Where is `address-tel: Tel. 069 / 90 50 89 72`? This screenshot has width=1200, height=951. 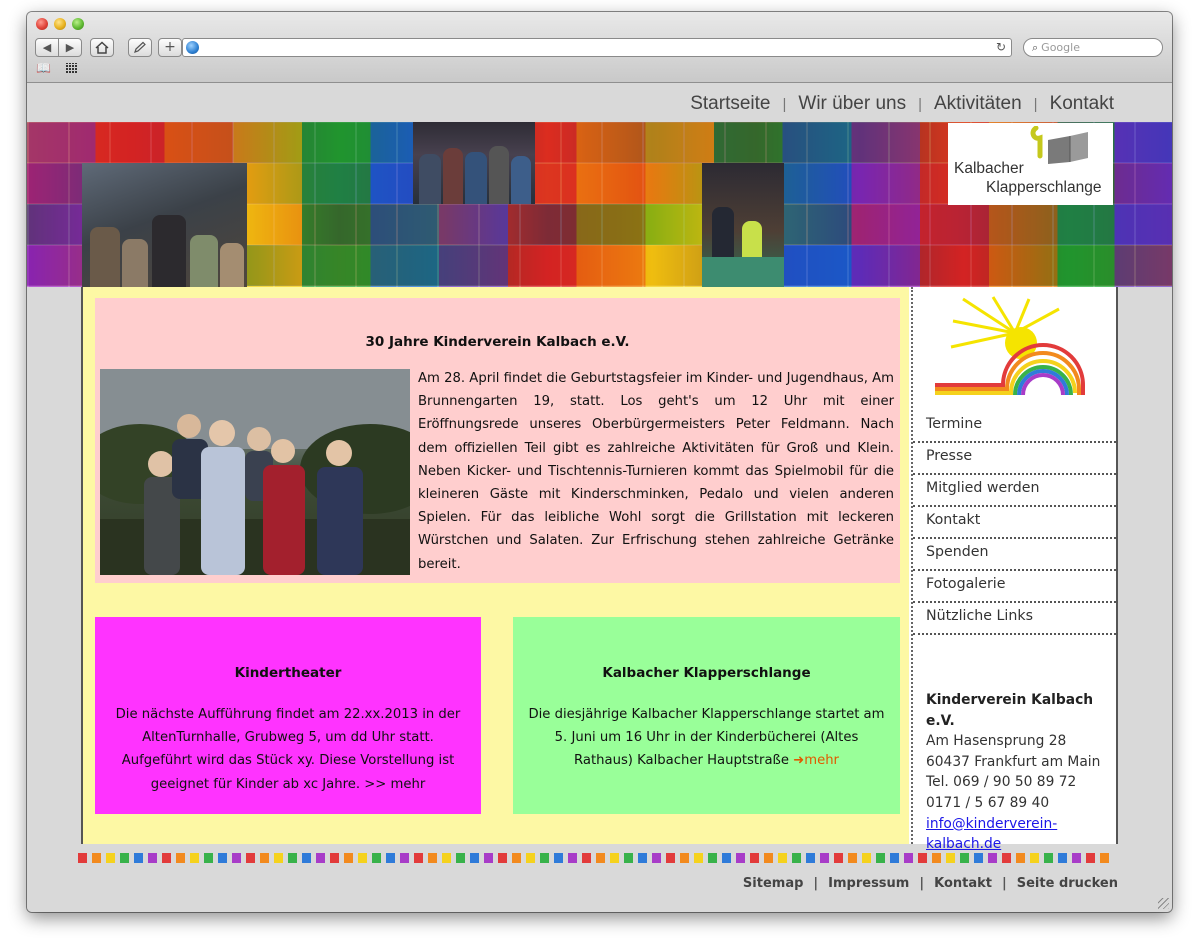
address-tel: Tel. 069 / 90 50 89 72 is located at coordinates (1001, 782).